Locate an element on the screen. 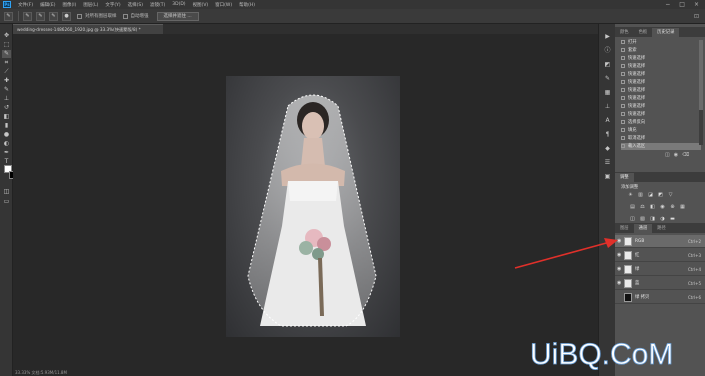  maximize-button: □ is located at coordinates (682, 4).